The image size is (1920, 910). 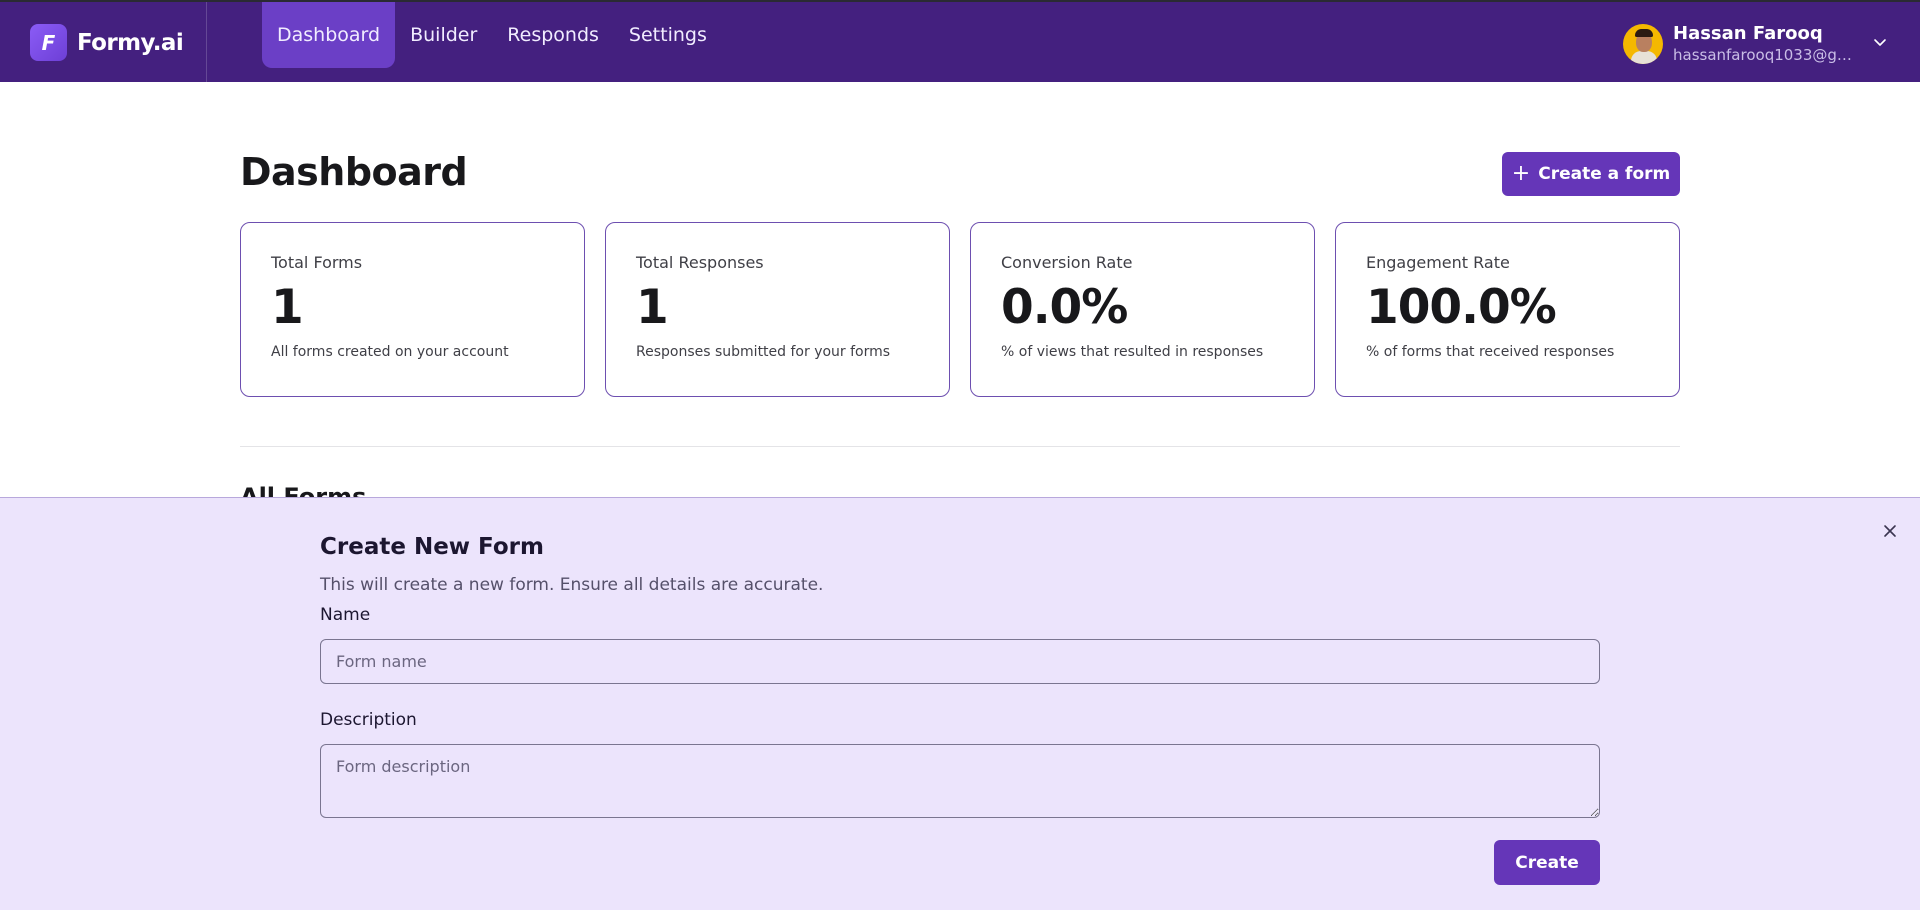 What do you see at coordinates (960, 781) in the screenshot?
I see `form-description-input` at bounding box center [960, 781].